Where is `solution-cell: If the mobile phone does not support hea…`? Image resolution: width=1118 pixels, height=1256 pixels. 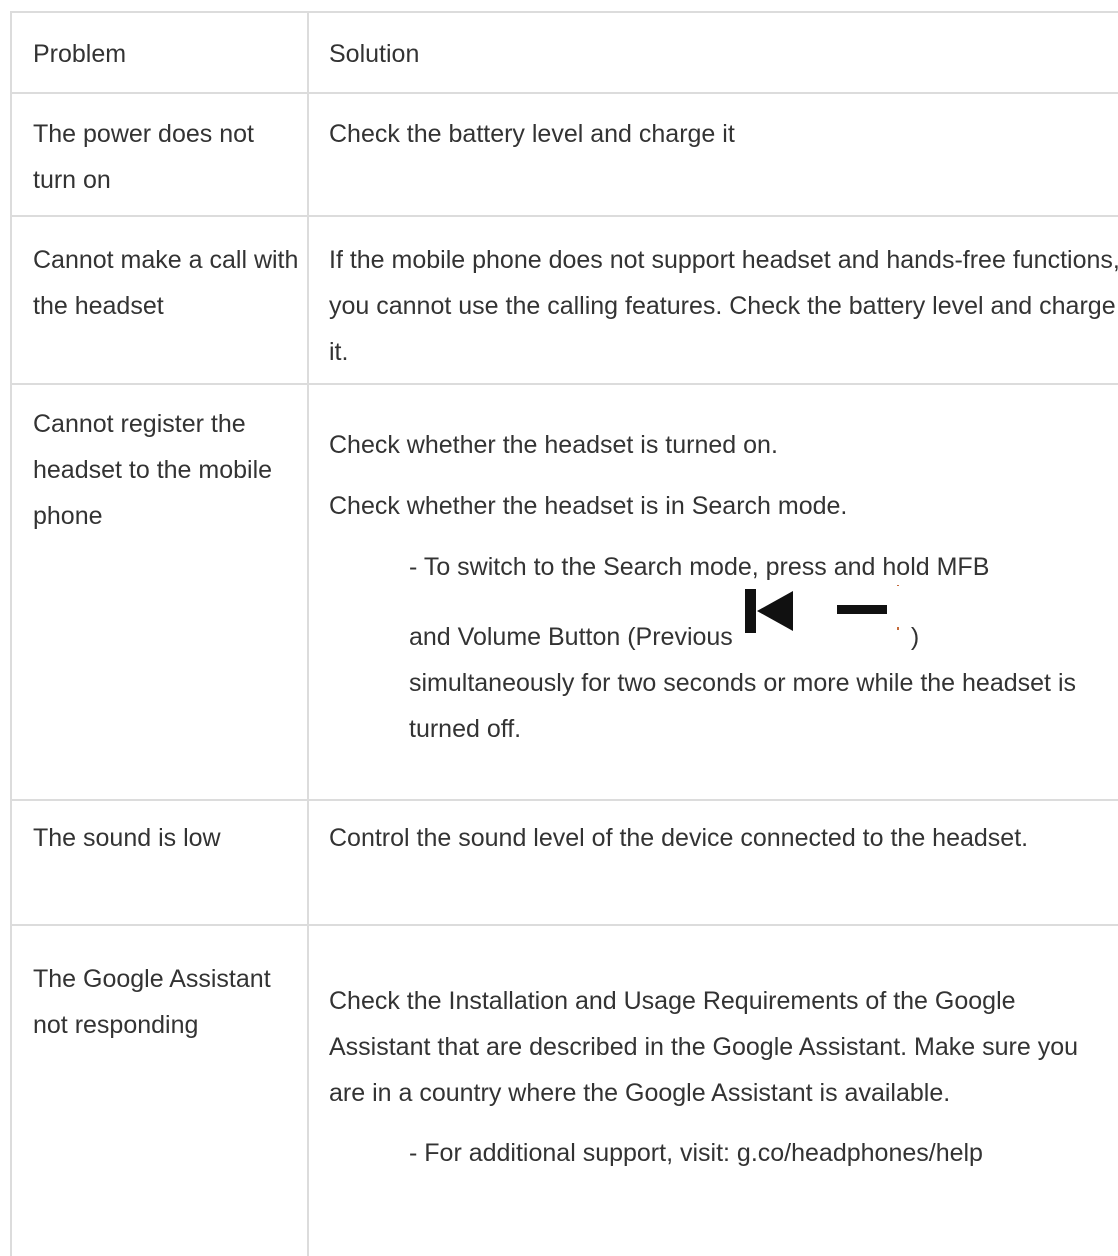 solution-cell: If the mobile phone does not support hea… is located at coordinates (713, 300).